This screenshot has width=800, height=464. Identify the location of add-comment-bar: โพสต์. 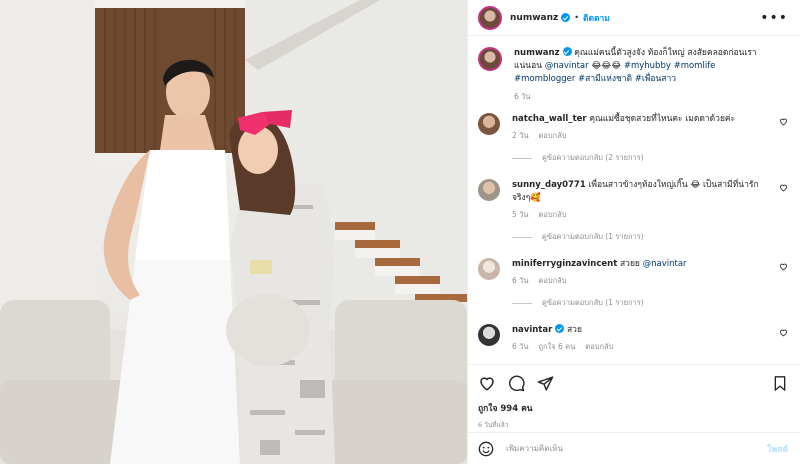
(634, 448).